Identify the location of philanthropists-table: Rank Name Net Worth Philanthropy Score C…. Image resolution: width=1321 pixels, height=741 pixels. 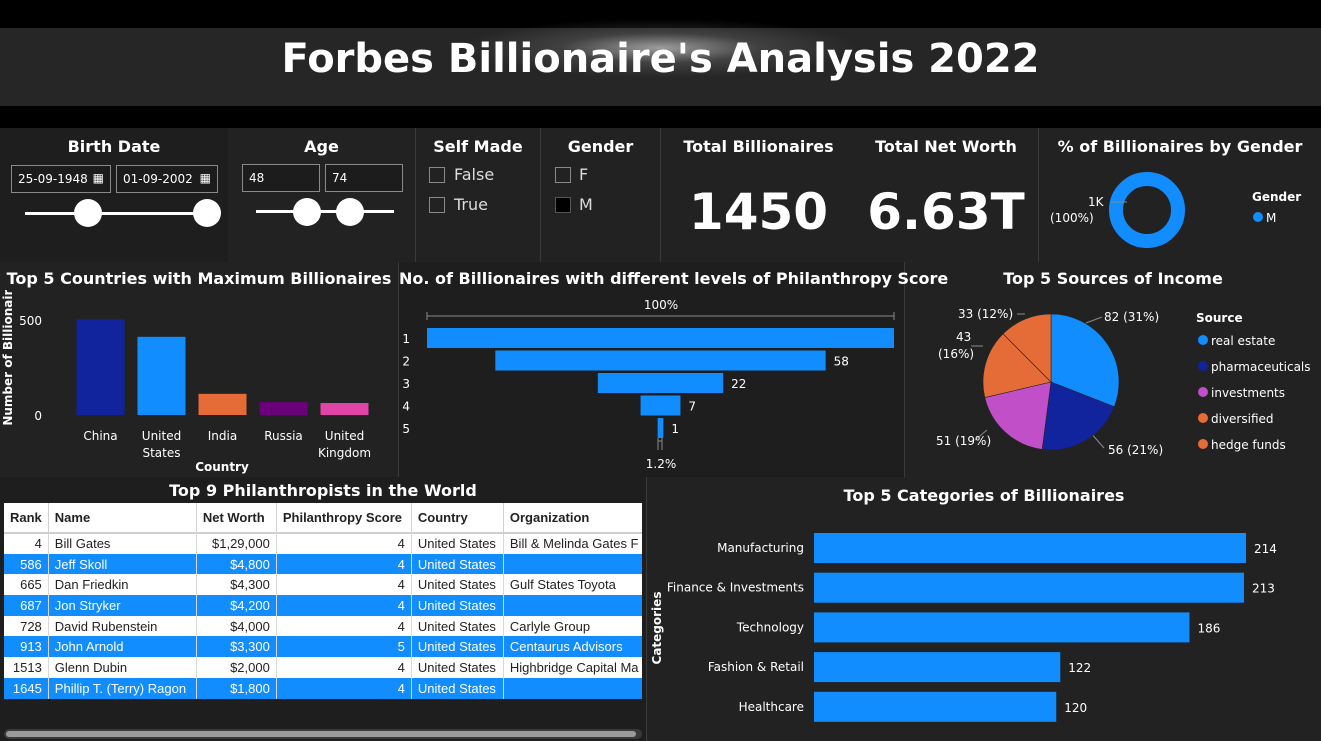
(323, 601).